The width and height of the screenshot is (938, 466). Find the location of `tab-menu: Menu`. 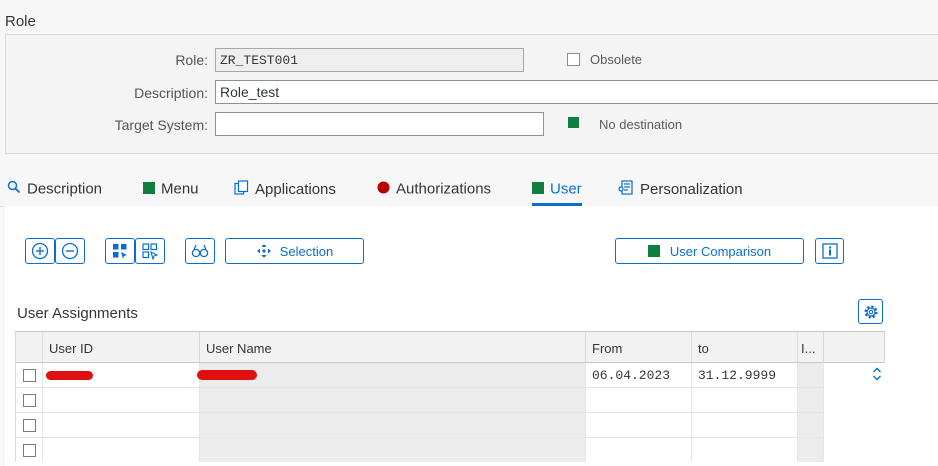

tab-menu: Menu is located at coordinates (171, 192).